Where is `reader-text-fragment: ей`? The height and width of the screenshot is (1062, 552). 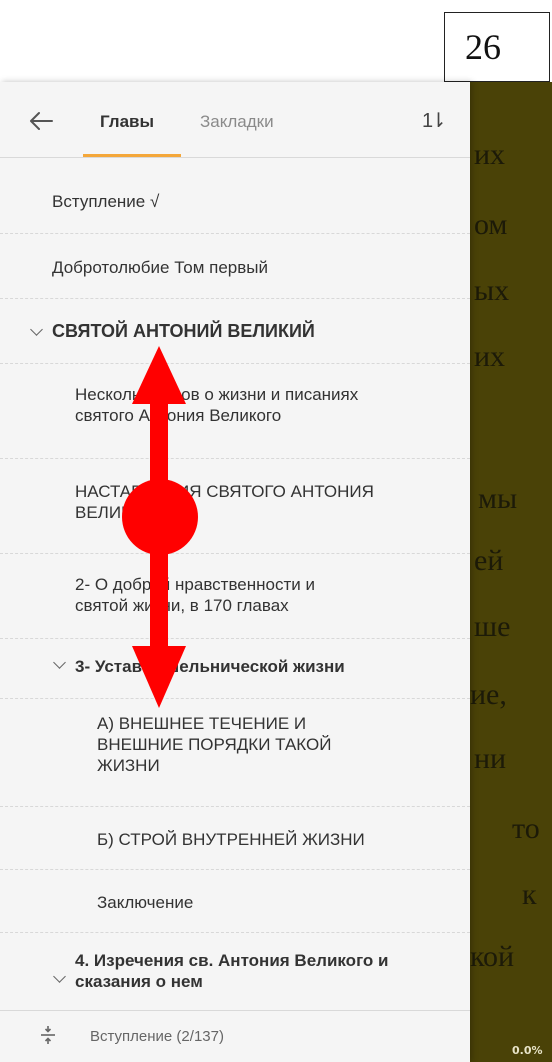
reader-text-fragment: ей is located at coordinates (489, 560).